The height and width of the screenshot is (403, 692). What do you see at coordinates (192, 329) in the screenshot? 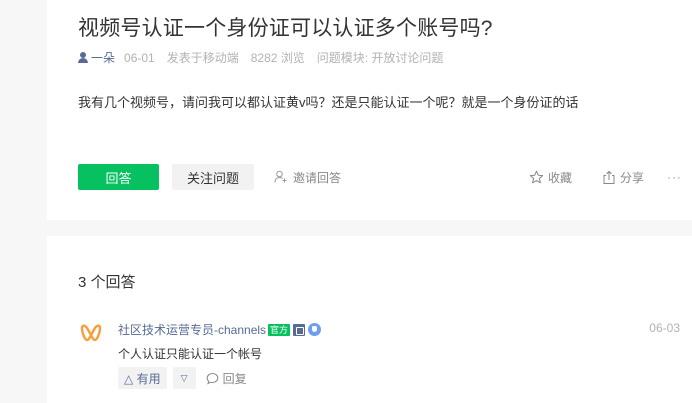
I see `answer-author: 社区技术运营专员-channels` at bounding box center [192, 329].